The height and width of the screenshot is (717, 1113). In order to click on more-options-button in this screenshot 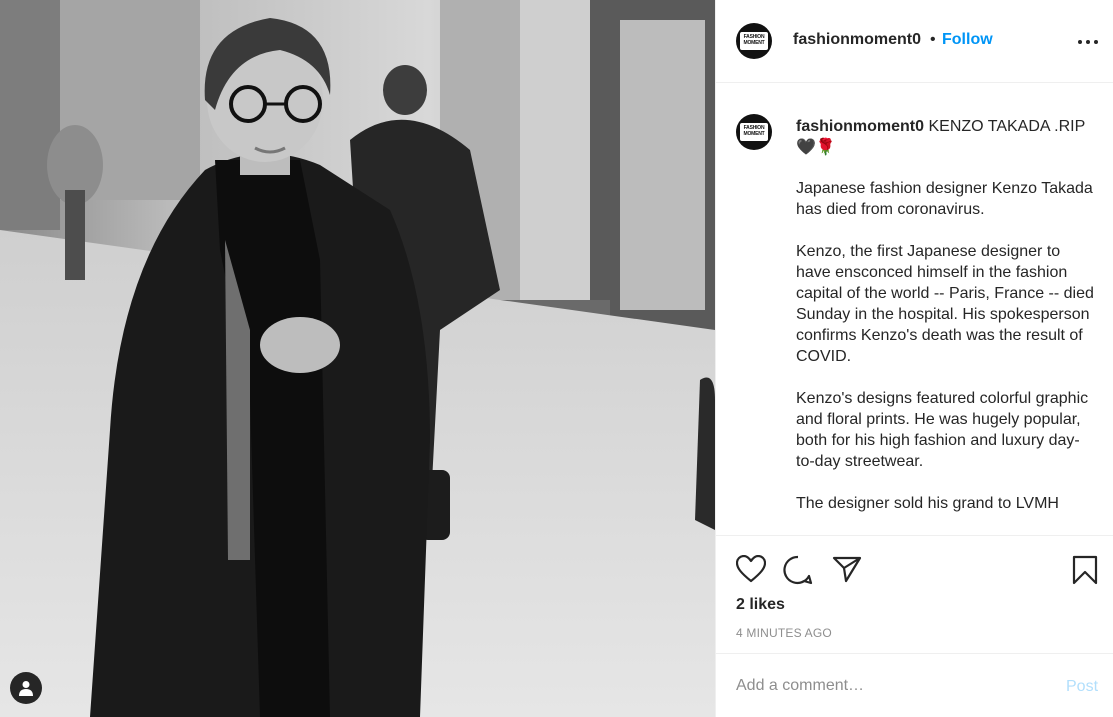, I will do `click(1088, 41)`.